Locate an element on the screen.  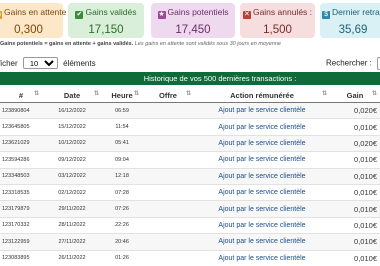
page-length-control: fficher 10 éléments is located at coordinates (48, 63).